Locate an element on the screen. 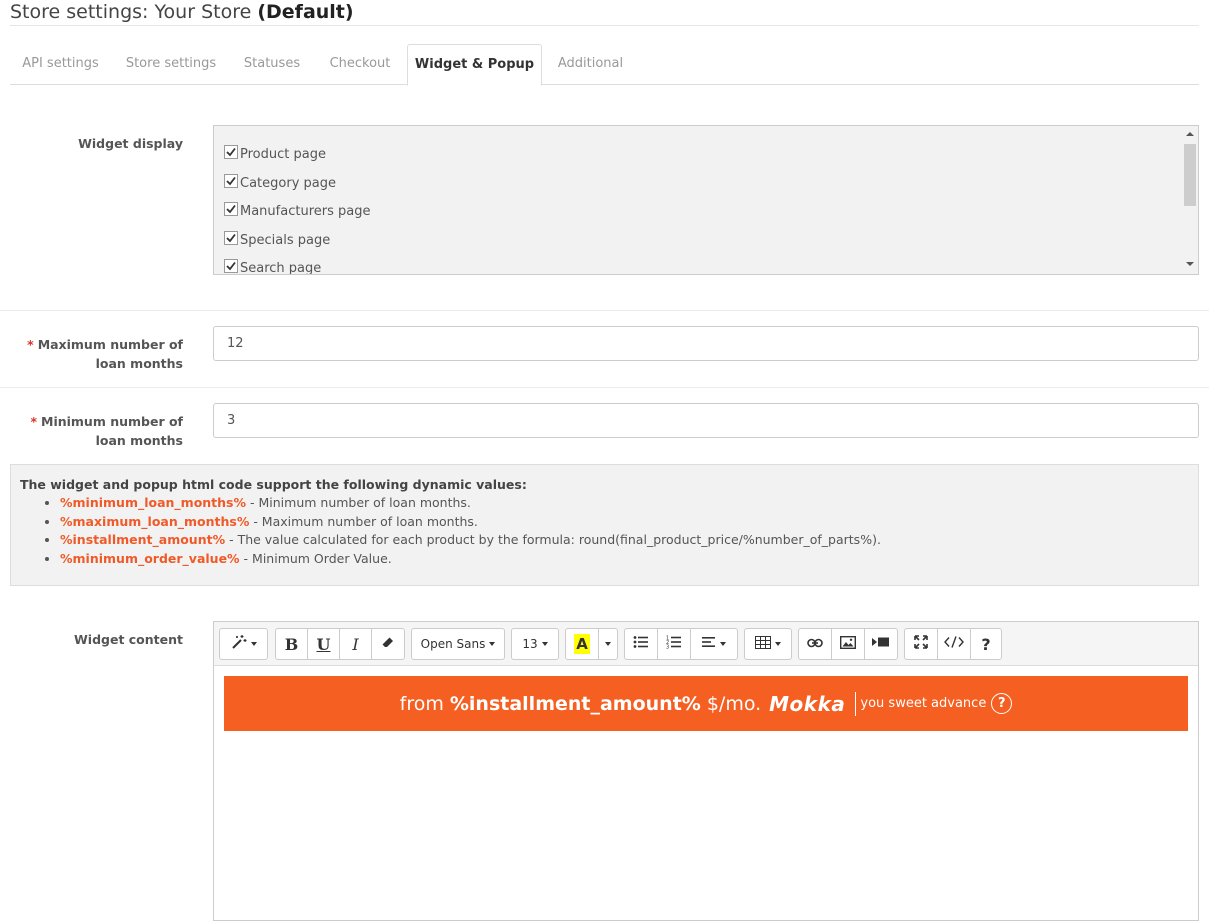 This screenshot has height=921, width=1209. chevron-down-icon is located at coordinates (608, 644).